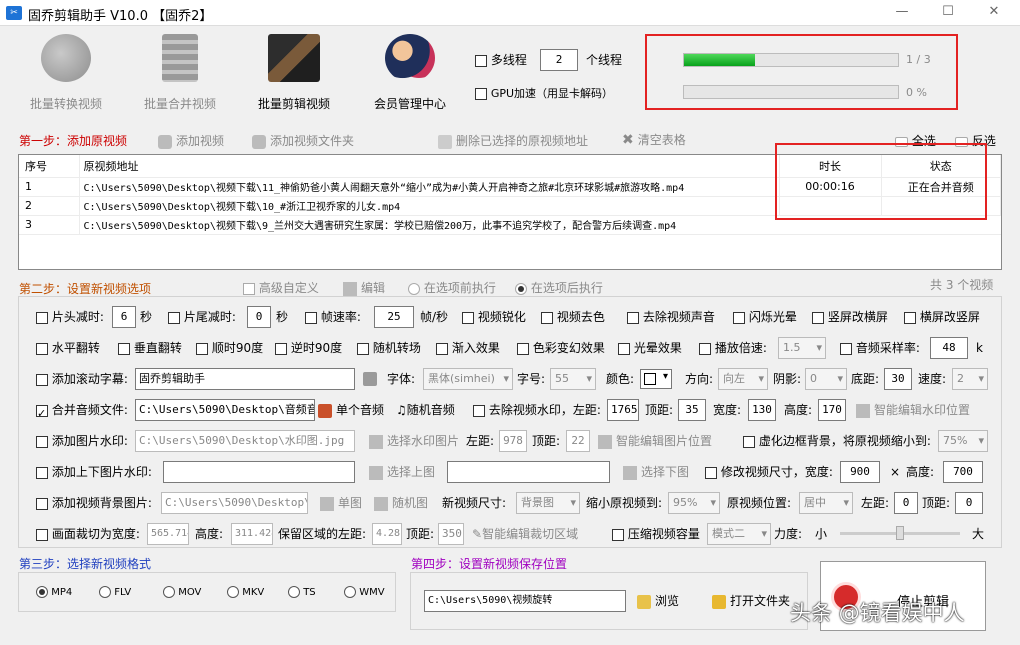  What do you see at coordinates (311, 317) in the screenshot?
I see `fps-checkbox` at bounding box center [311, 317].